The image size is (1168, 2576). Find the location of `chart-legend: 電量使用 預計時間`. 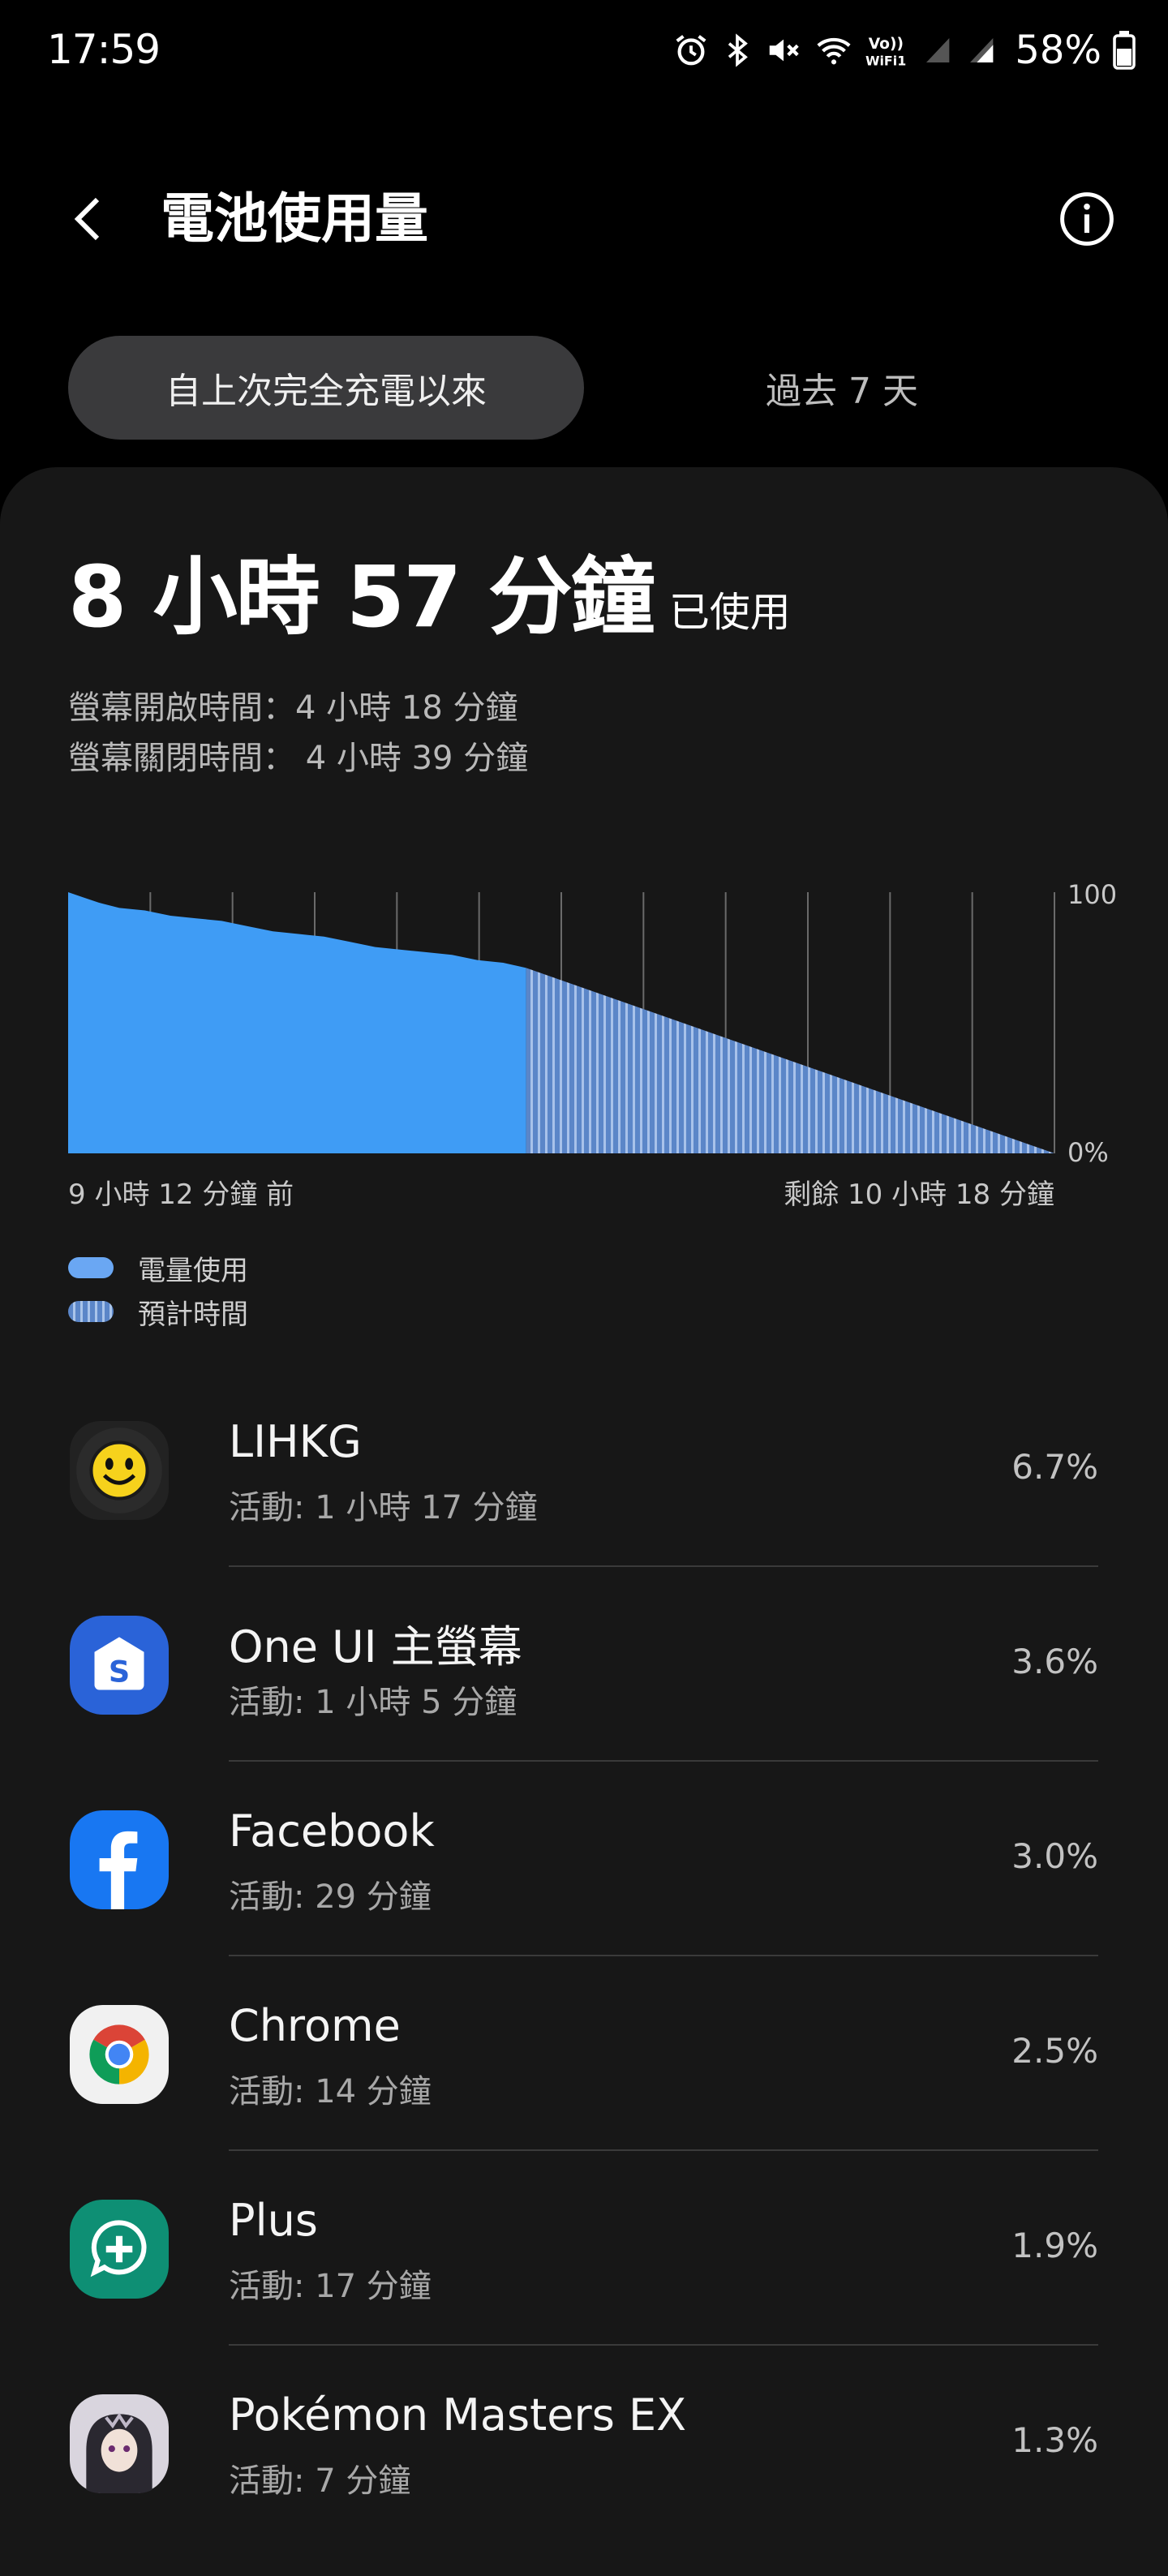

chart-legend: 電量使用 預計時間 is located at coordinates (158, 1289).